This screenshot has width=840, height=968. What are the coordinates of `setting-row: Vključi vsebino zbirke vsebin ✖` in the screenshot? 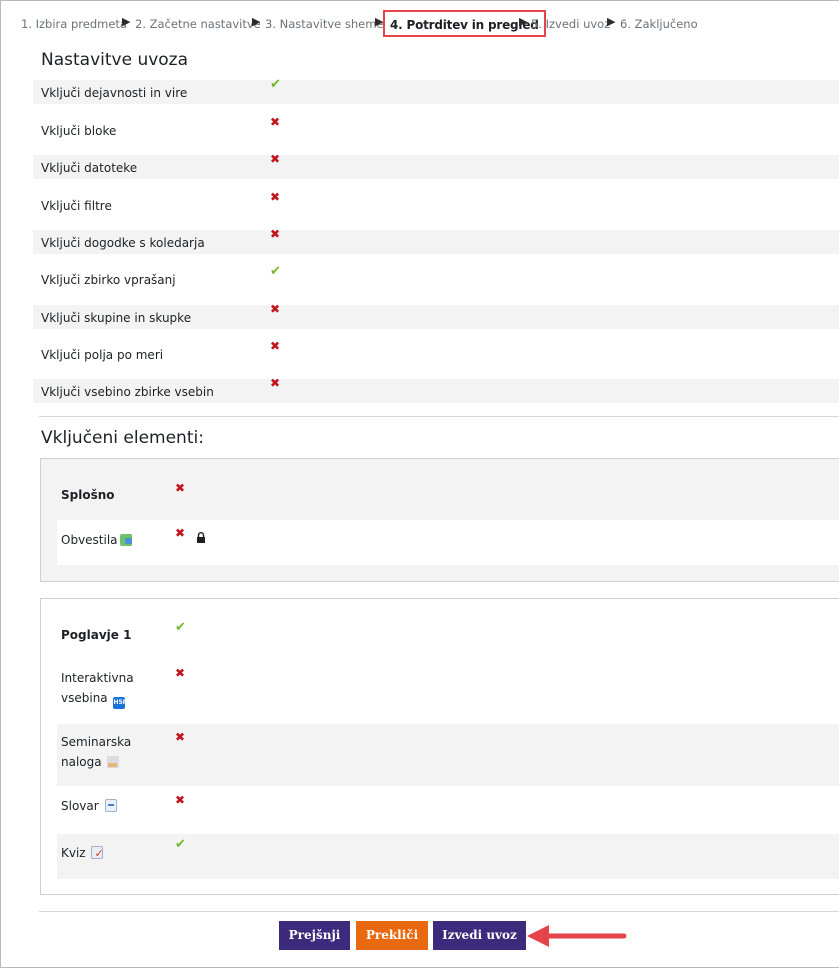 It's located at (436, 389).